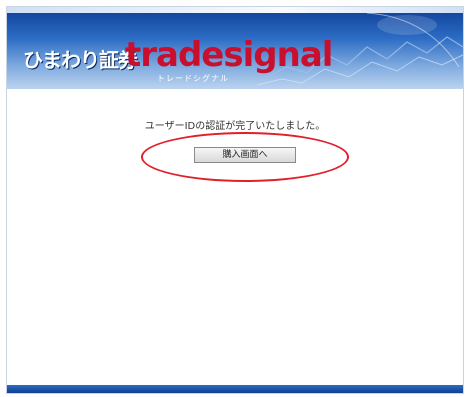  I want to click on logo-company-name: ひまわり証券, so click(80, 60).